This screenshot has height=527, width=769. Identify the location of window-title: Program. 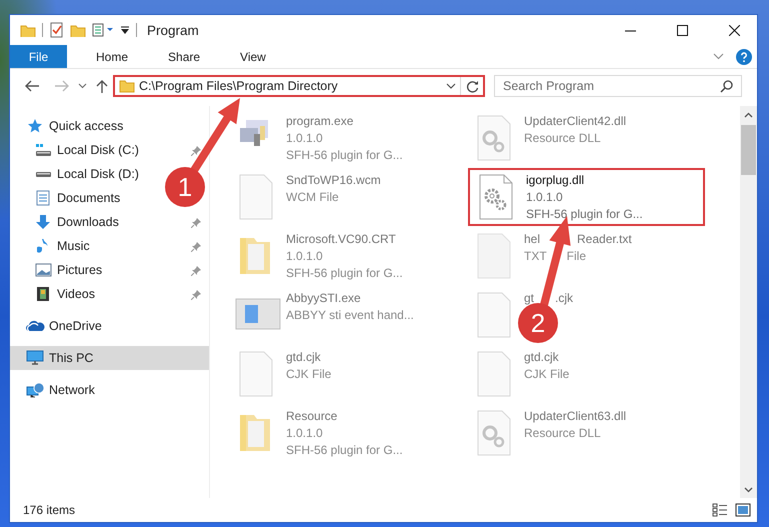
(173, 30).